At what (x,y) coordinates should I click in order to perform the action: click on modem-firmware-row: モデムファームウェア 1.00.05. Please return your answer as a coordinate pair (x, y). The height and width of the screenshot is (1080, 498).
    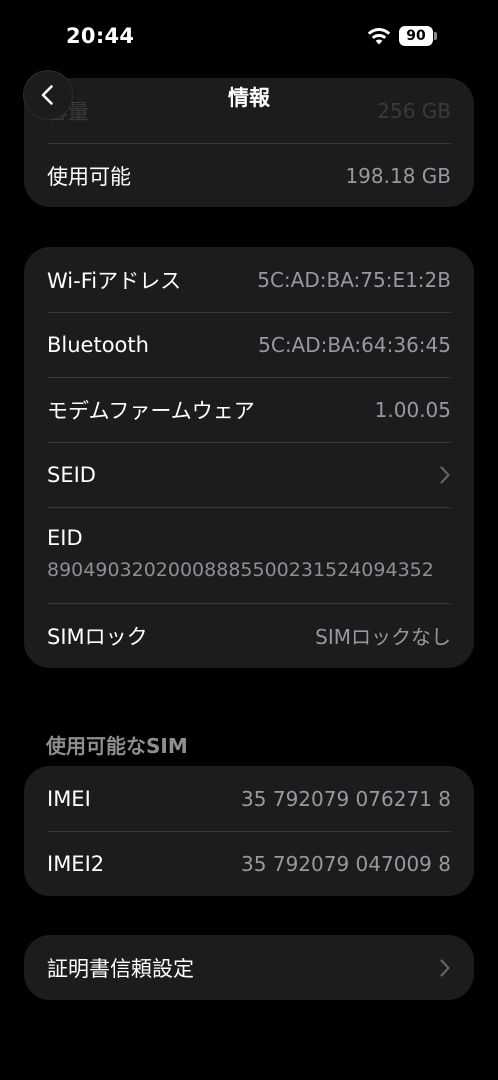
    Looking at the image, I should click on (249, 409).